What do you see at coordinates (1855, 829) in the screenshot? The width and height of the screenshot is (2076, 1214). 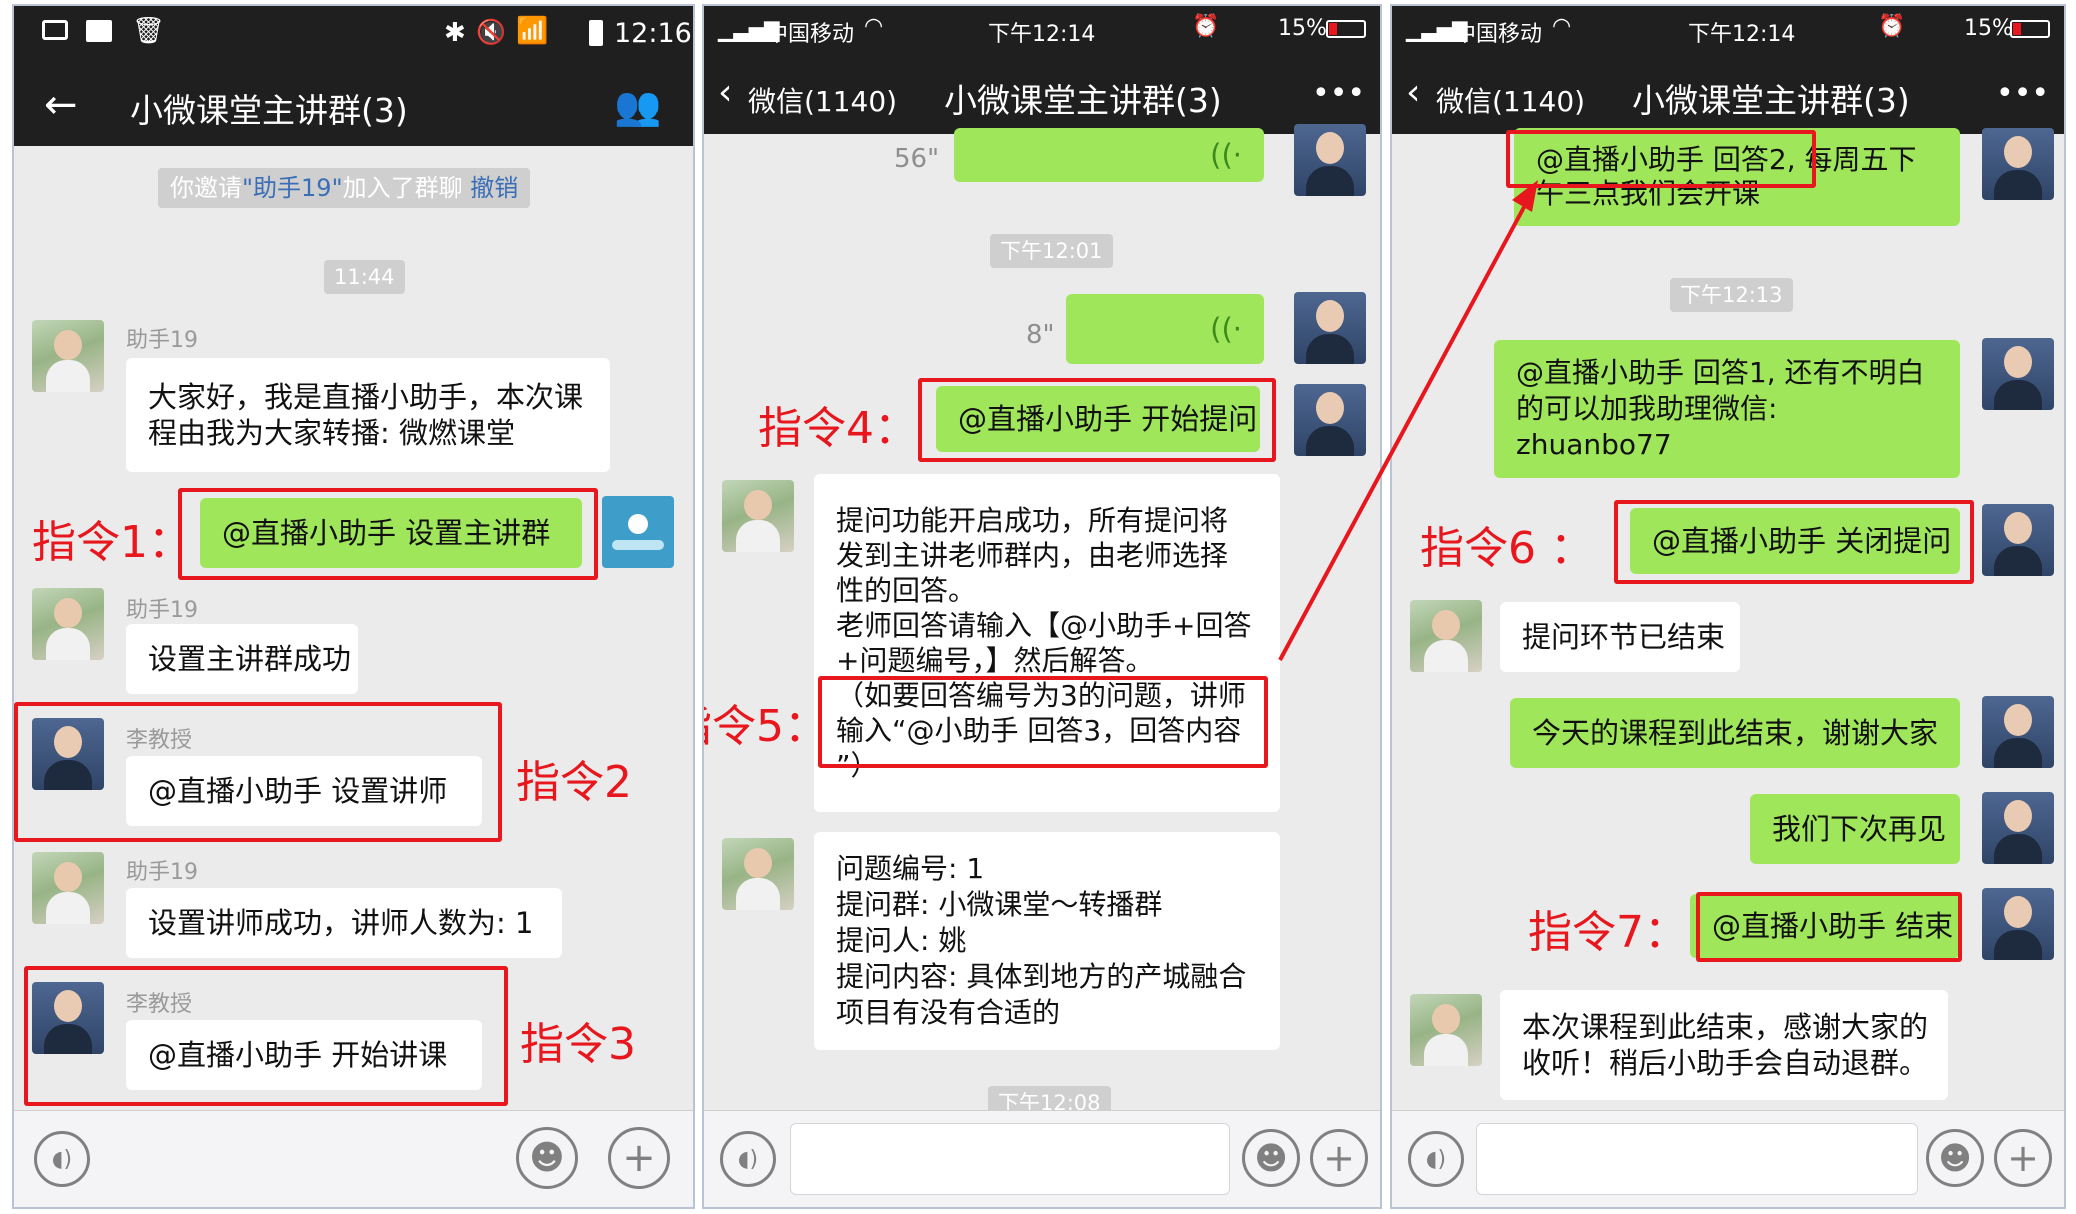 I see `message-bubble: 我们下次再见` at bounding box center [1855, 829].